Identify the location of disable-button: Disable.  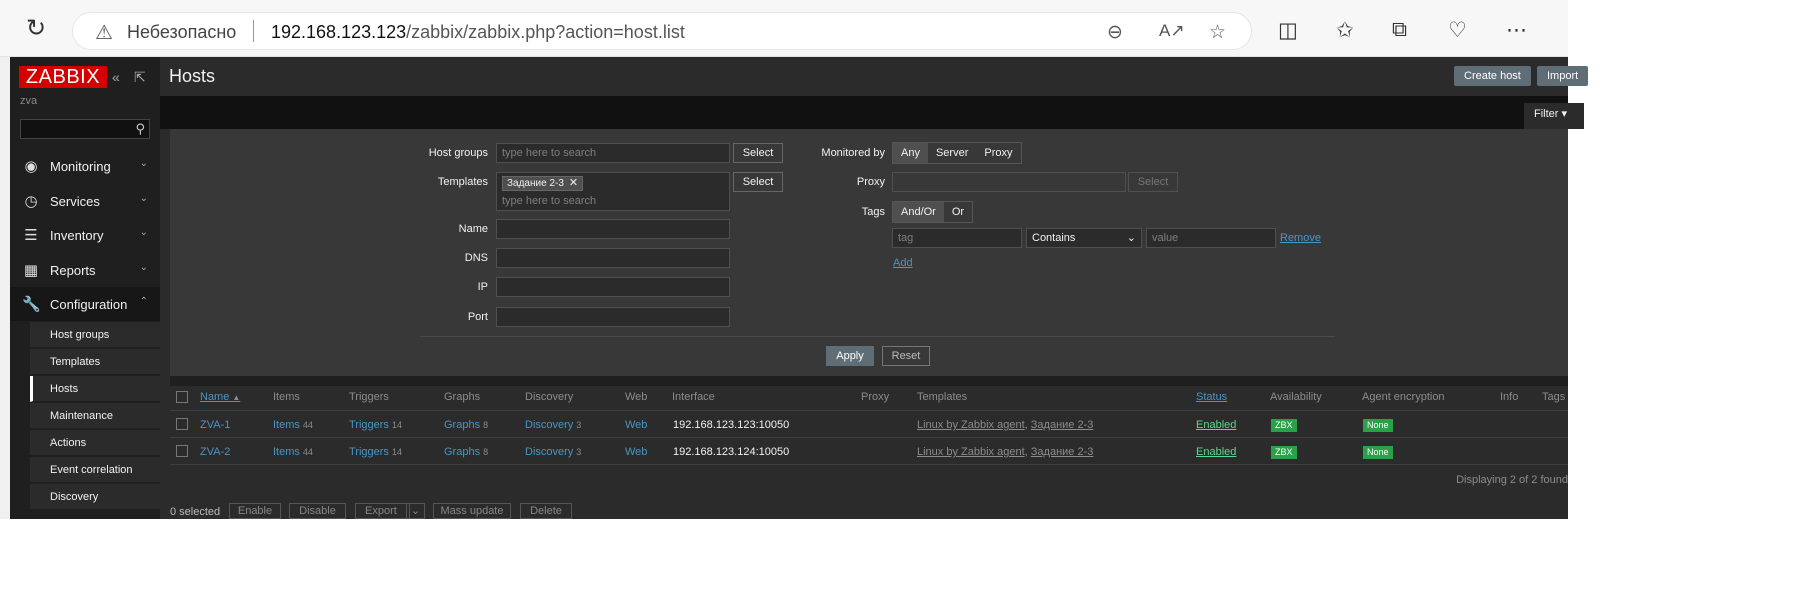
(317, 511).